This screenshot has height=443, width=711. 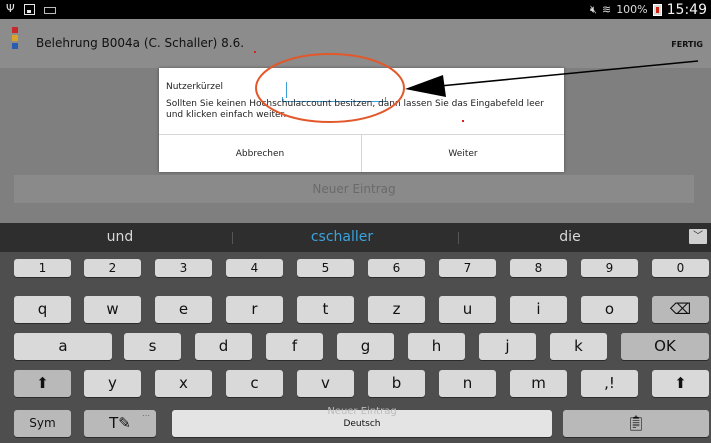 What do you see at coordinates (10, 8) in the screenshot?
I see `usb-icon: Ψ` at bounding box center [10, 8].